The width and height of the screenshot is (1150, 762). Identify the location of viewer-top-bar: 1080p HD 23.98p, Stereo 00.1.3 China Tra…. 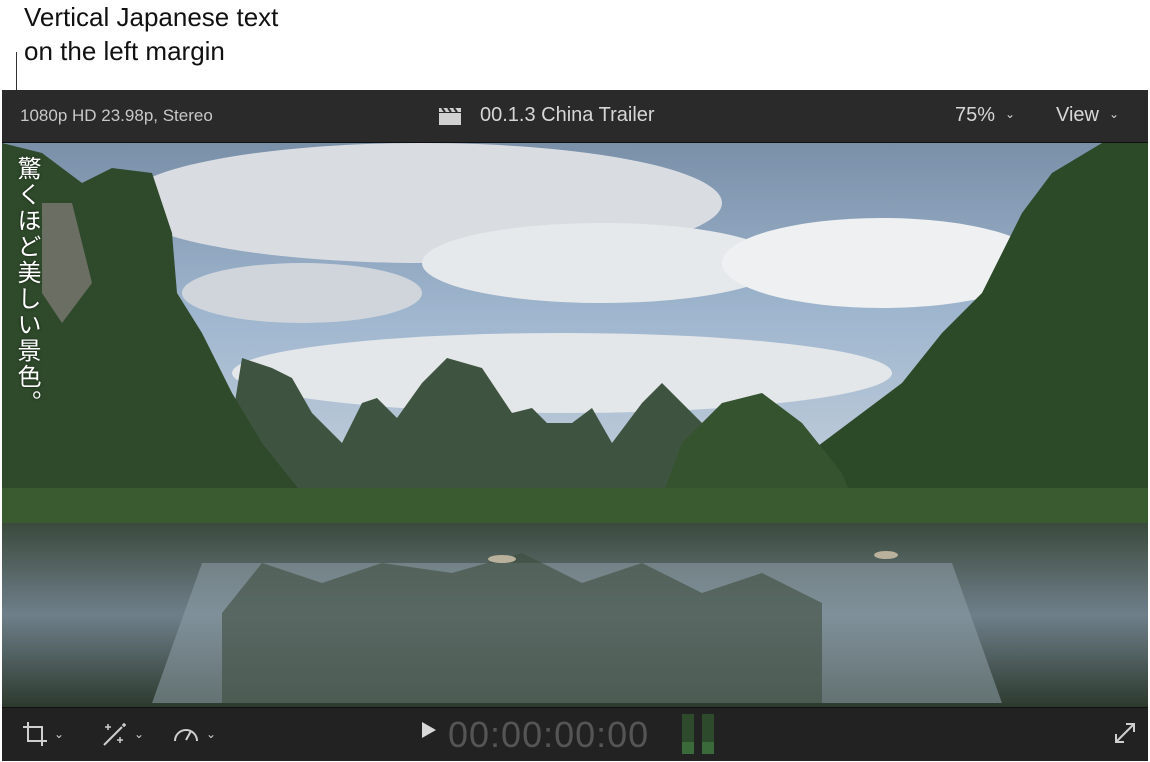
(575, 116).